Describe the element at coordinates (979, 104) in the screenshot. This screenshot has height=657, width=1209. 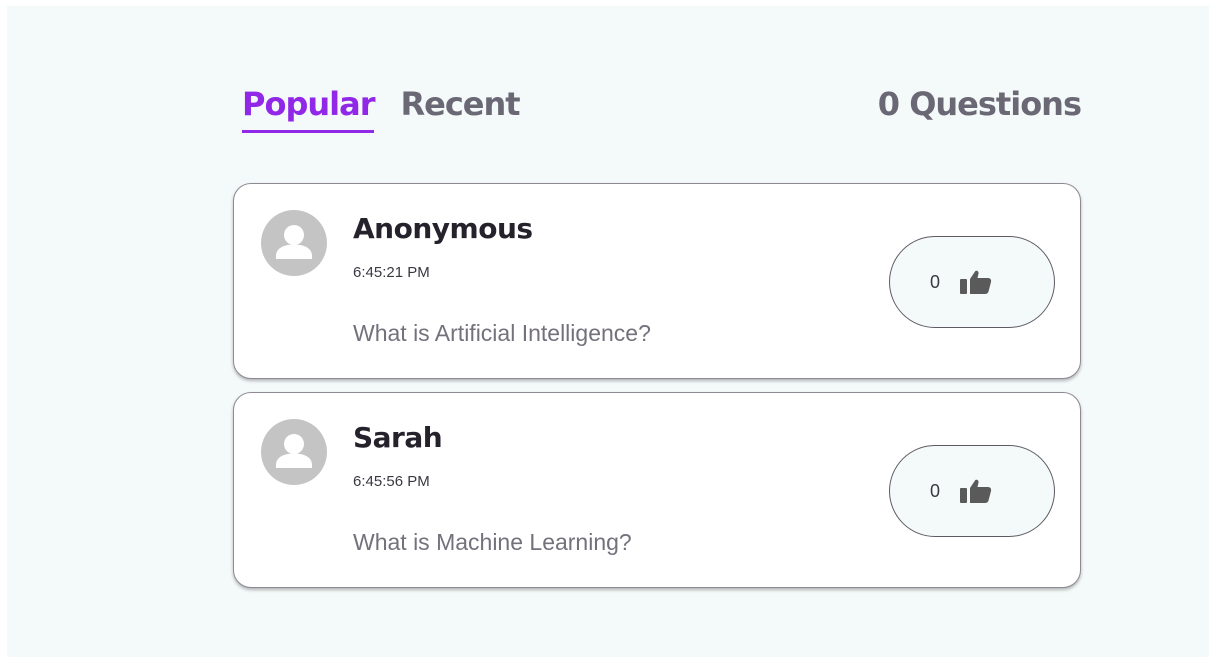
I see `question-count: 0 Questions` at that location.